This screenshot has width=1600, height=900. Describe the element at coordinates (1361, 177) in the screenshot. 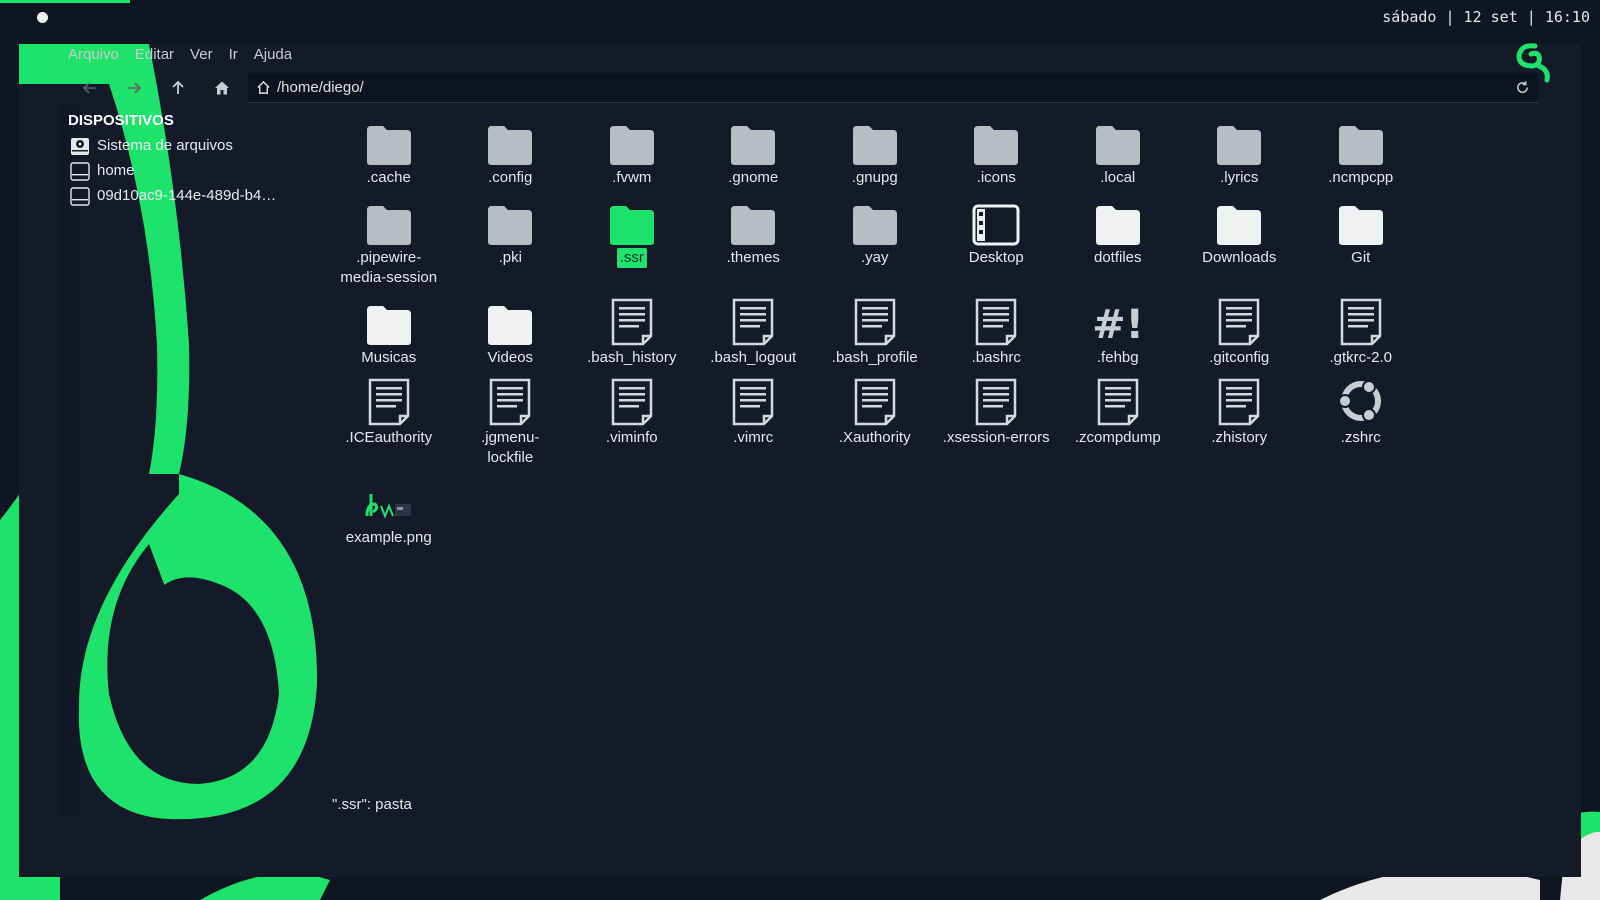

I see `file-name-label: .ncmpcpp` at that location.